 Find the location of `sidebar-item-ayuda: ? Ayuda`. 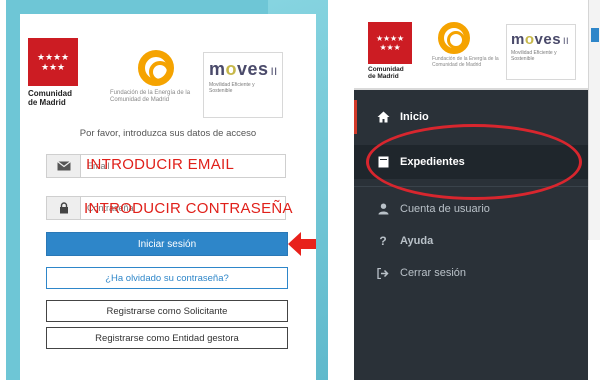

sidebar-item-ayuda: ? Ayuda is located at coordinates (471, 241).